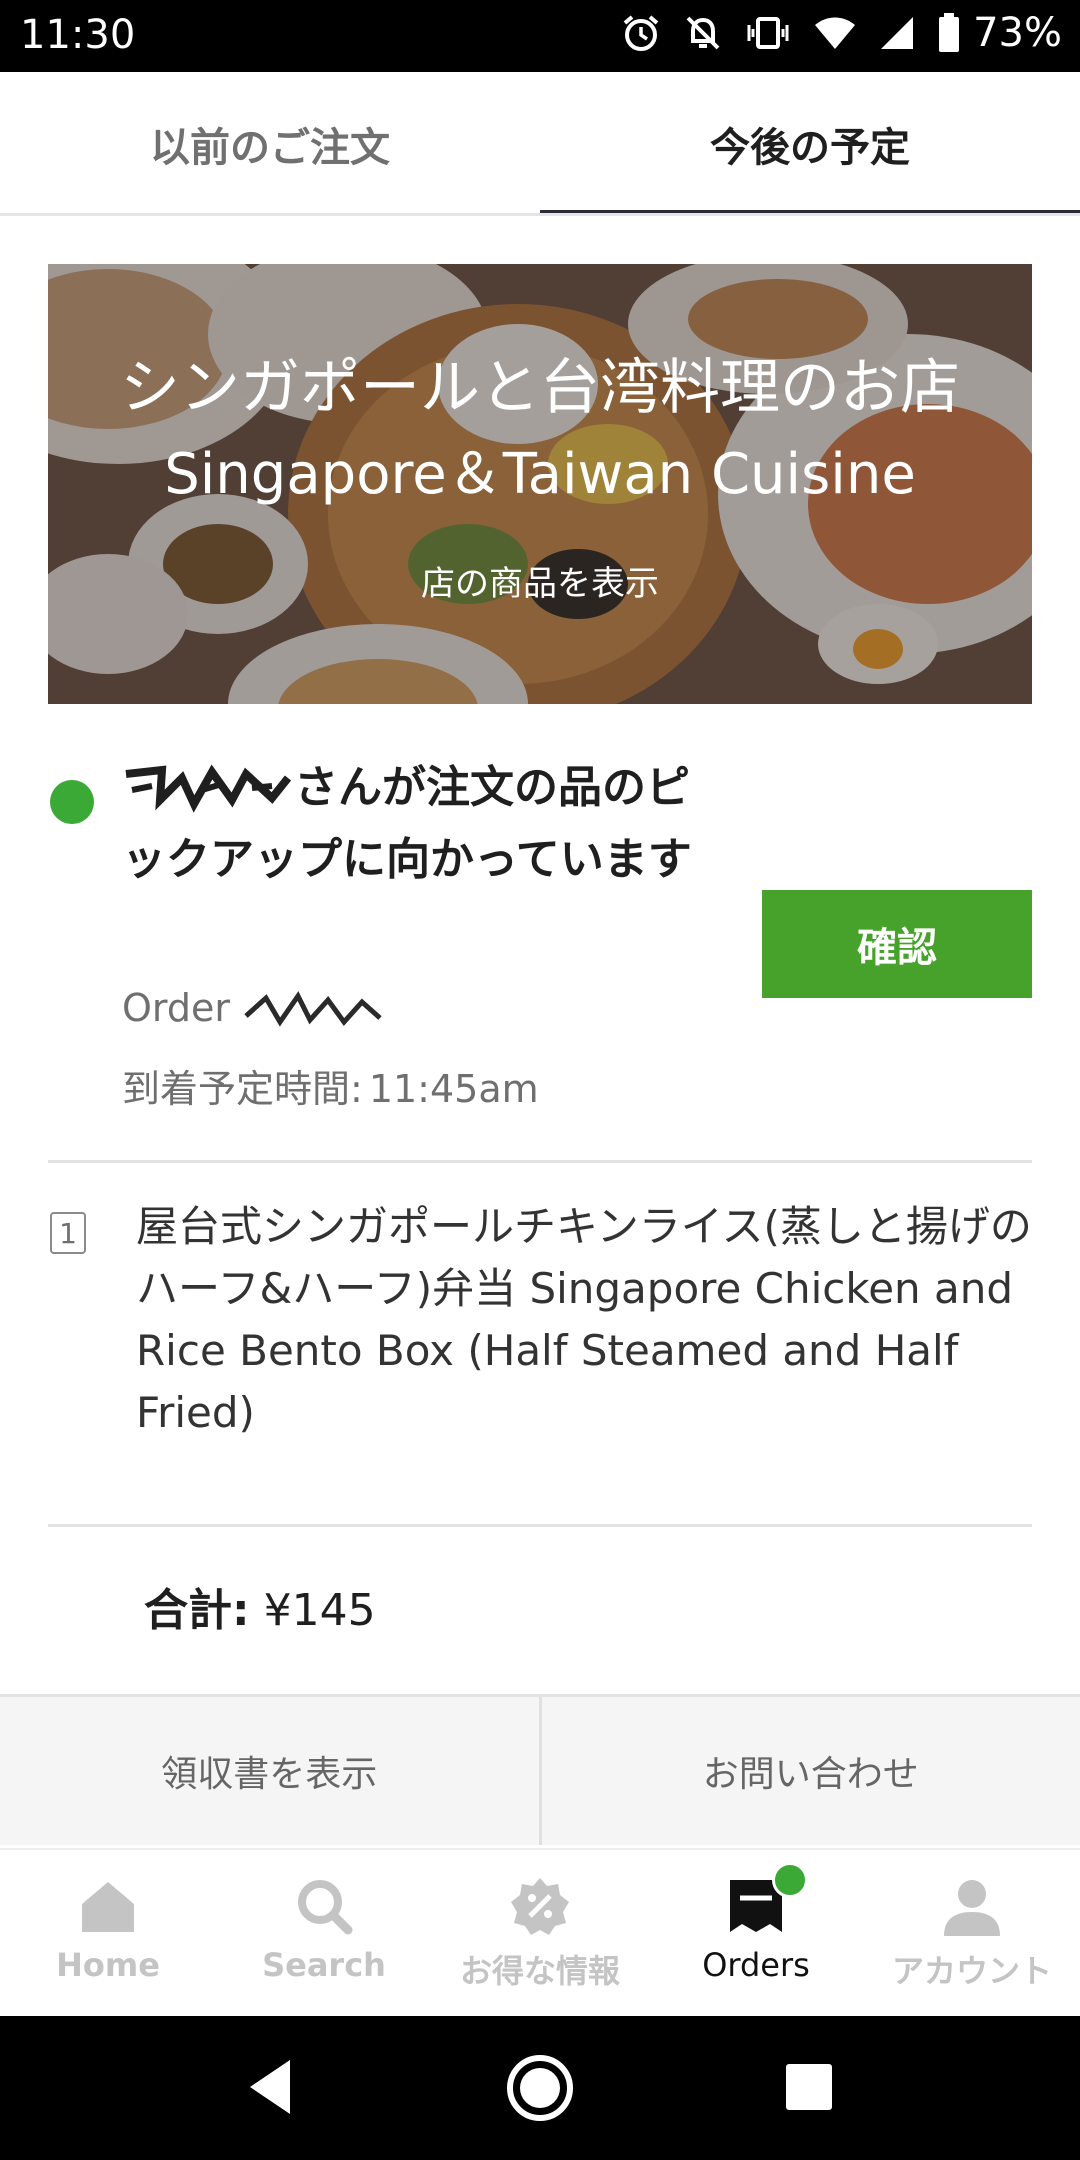 This screenshot has width=1080, height=2160. Describe the element at coordinates (68, 1233) in the screenshot. I see `item-quantity: 1` at that location.